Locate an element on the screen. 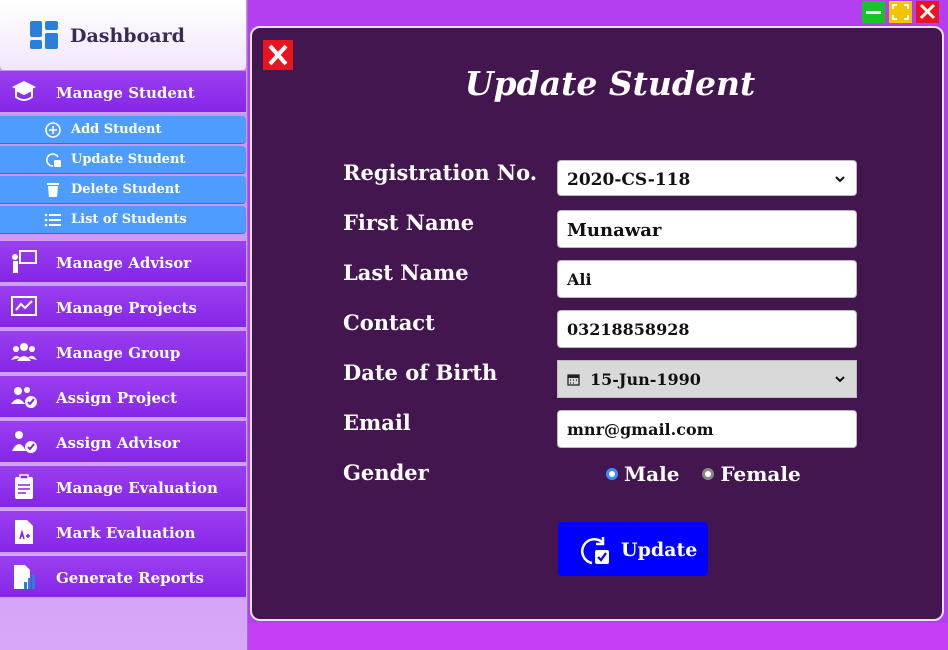 The width and height of the screenshot is (948, 650). submenu-delete-student: Delete Student is located at coordinates (123, 190).